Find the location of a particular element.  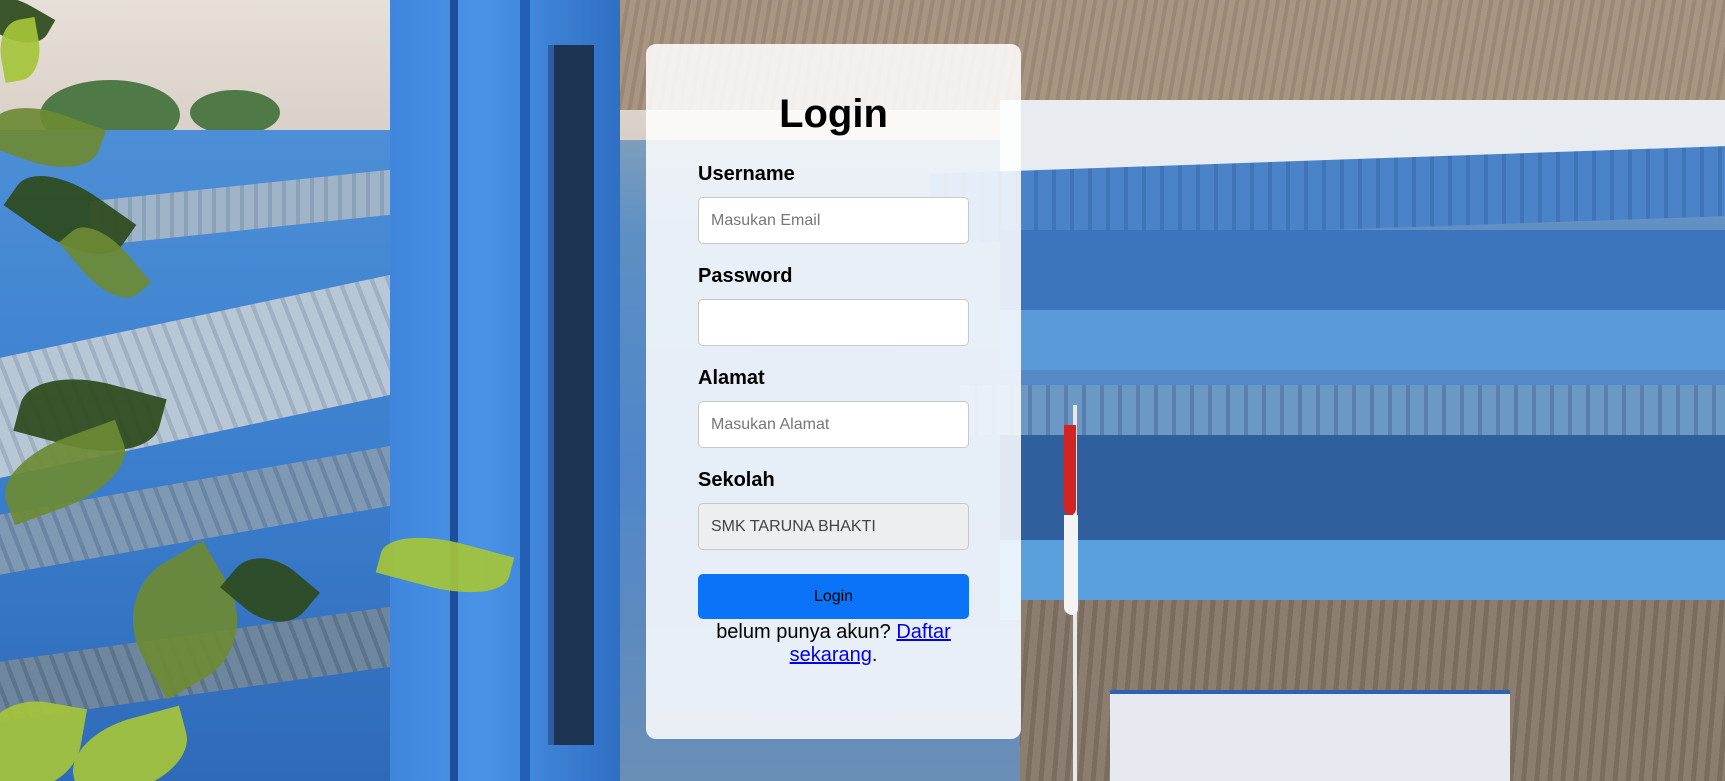

register-prompt-text: belum punya akun? is located at coordinates (803, 632).